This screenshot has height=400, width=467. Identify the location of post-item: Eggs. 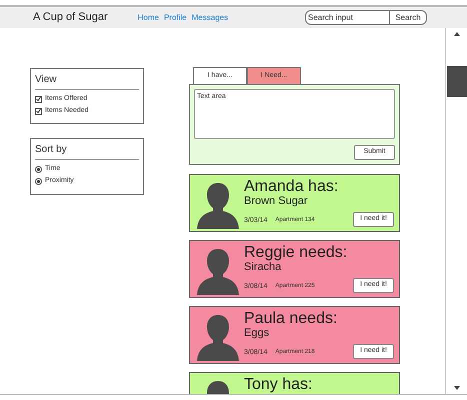
(257, 333).